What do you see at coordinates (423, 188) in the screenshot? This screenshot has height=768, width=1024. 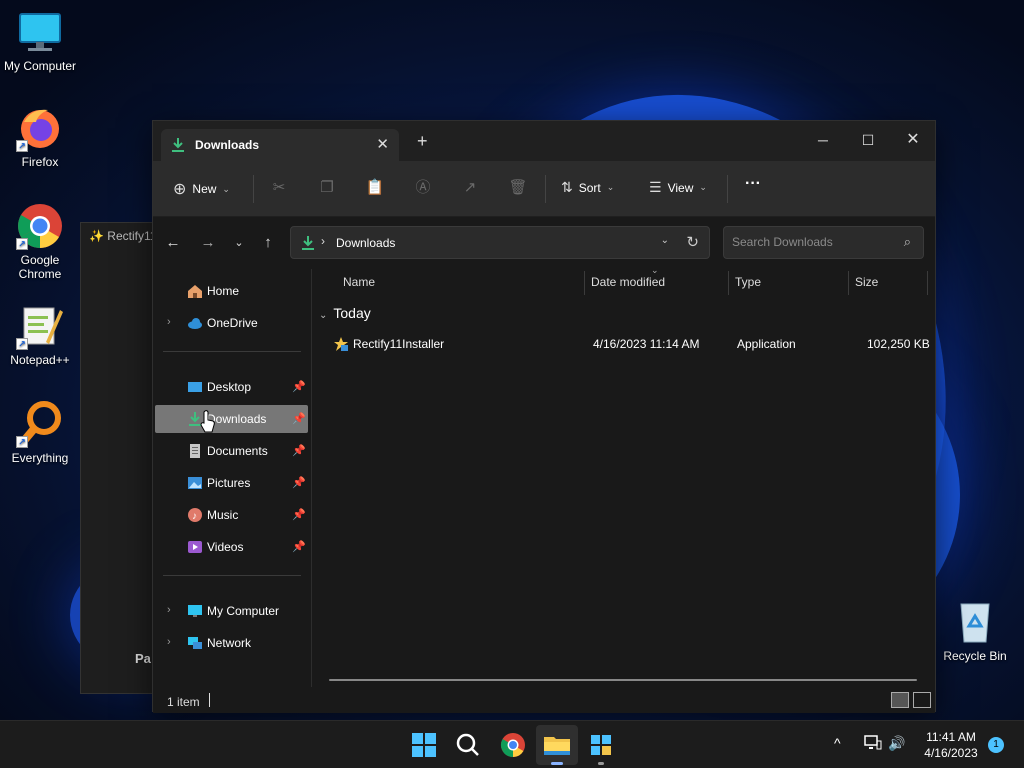 I see `rename-icon: Ⓐ` at bounding box center [423, 188].